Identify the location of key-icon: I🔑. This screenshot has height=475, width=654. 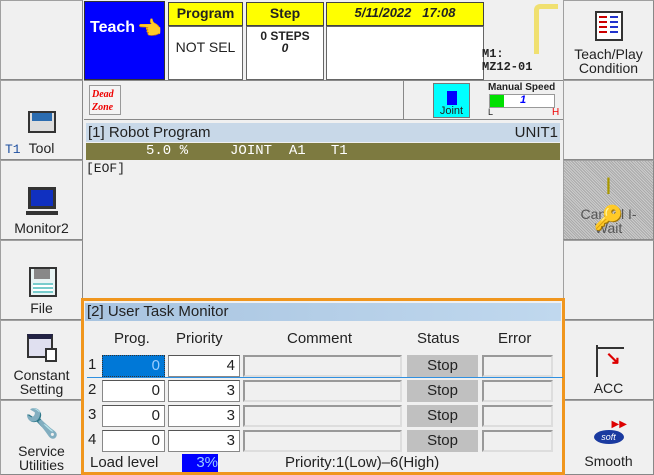
(608, 202).